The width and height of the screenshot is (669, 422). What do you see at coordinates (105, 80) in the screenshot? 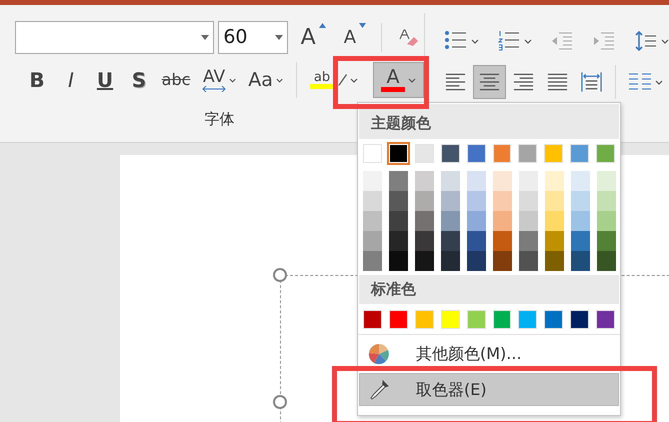
I see `underline-button: U` at bounding box center [105, 80].